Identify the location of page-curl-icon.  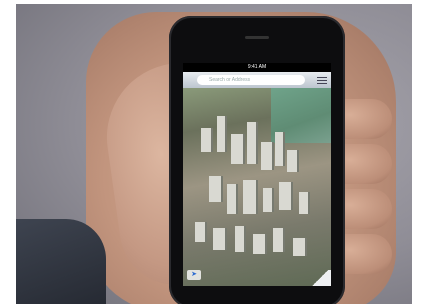
(320, 278).